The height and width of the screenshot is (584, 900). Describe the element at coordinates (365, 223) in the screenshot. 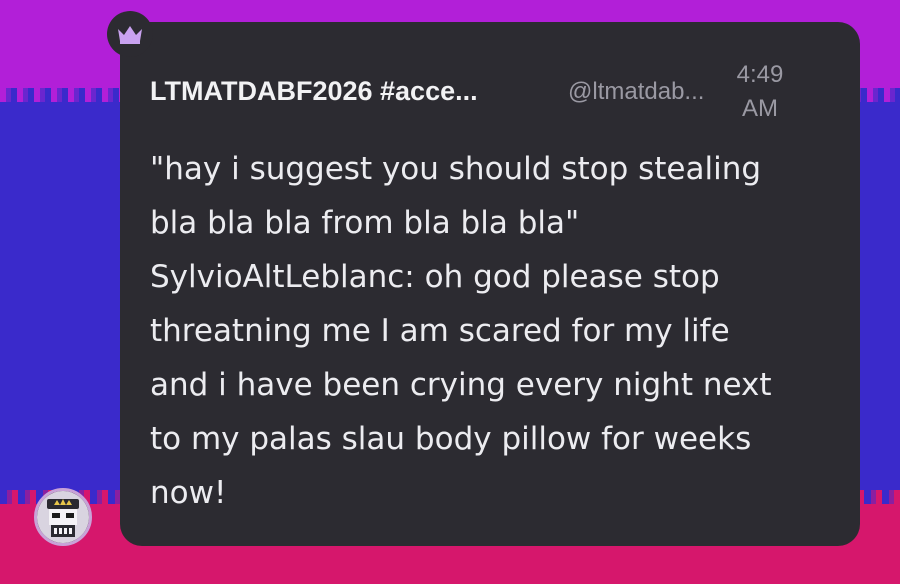

I see `message-line: bla bla bla from bla bla bla"` at that location.